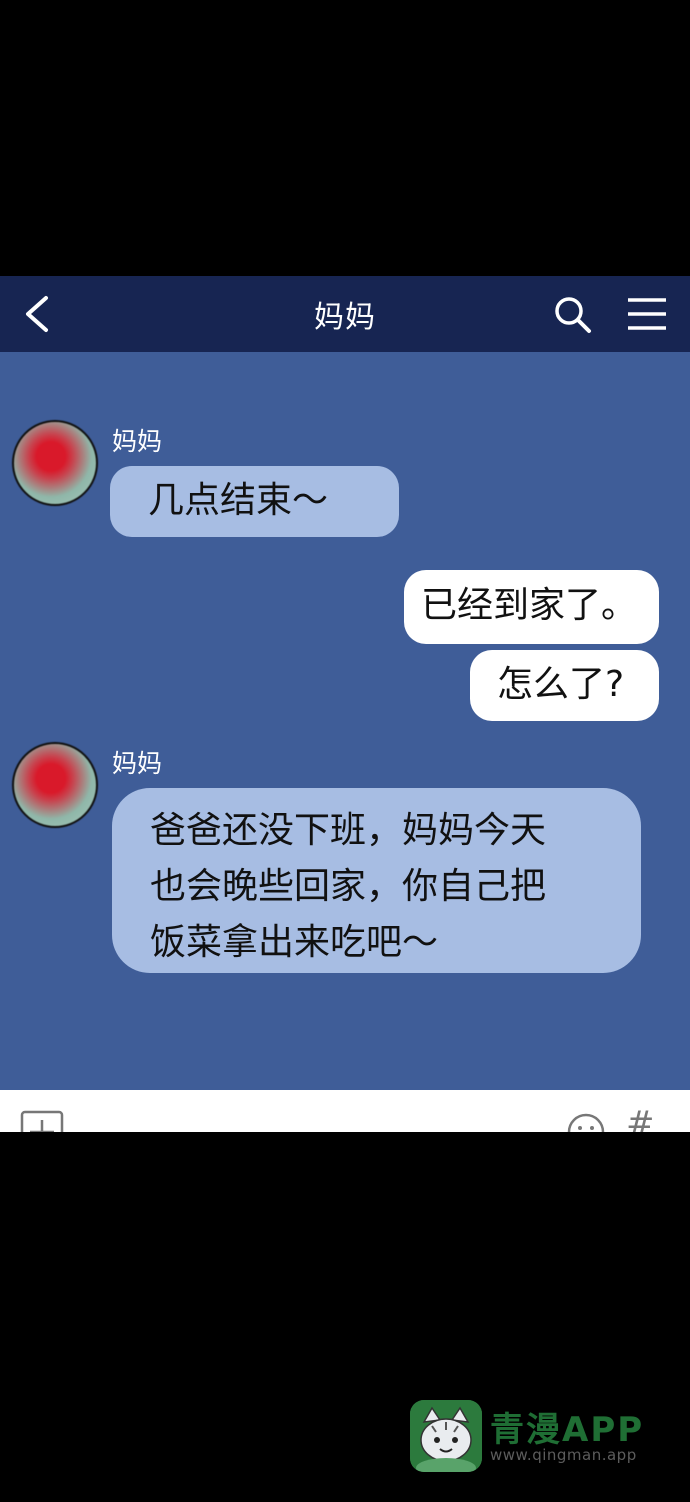  I want to click on message-bubble: 爸爸还没下班，妈妈今天 也会晚些回家，你自己把 饭菜拿出来吃吧～, so click(376, 880).